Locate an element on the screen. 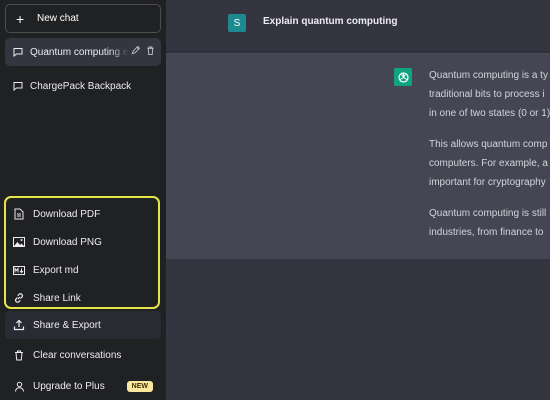 Image resolution: width=550 pixels, height=400 pixels. plus-icon: + is located at coordinates (20, 18).